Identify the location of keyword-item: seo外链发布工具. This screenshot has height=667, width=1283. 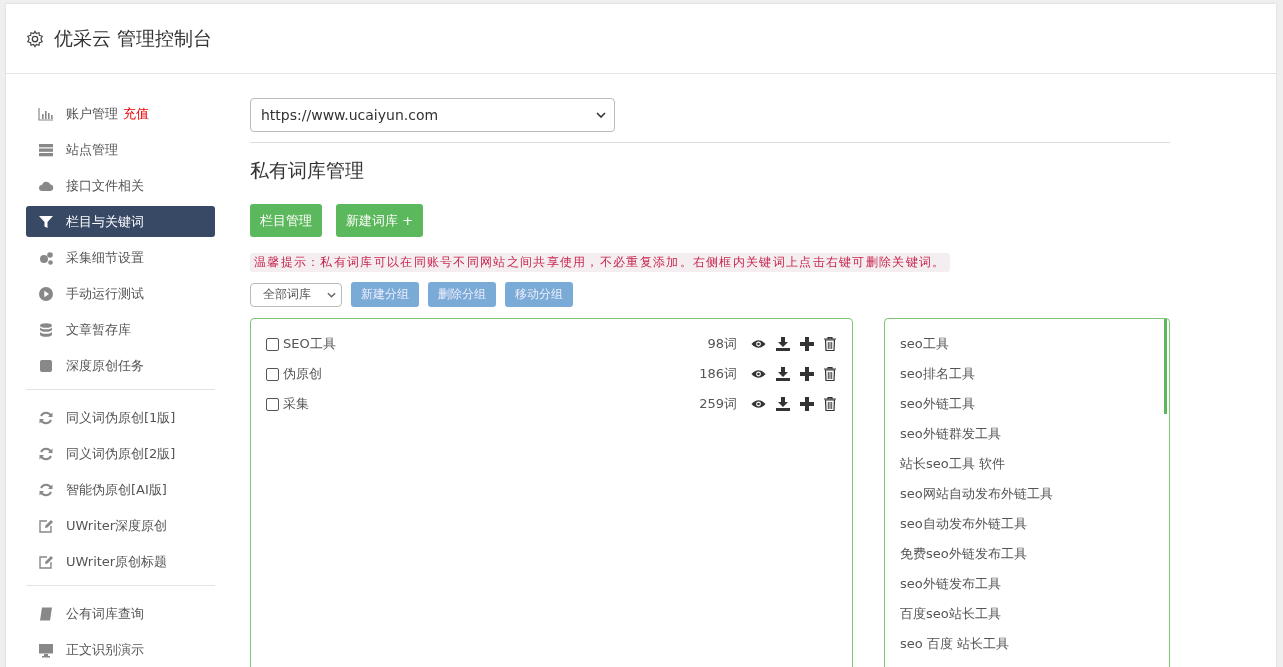
(1034, 584).